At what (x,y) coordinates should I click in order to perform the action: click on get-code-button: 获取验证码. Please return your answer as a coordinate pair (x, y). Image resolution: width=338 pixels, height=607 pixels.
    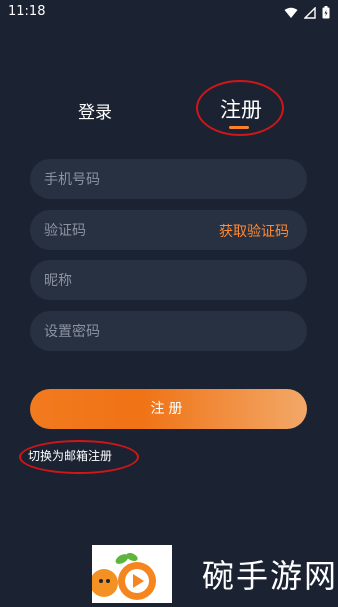
    Looking at the image, I should click on (254, 231).